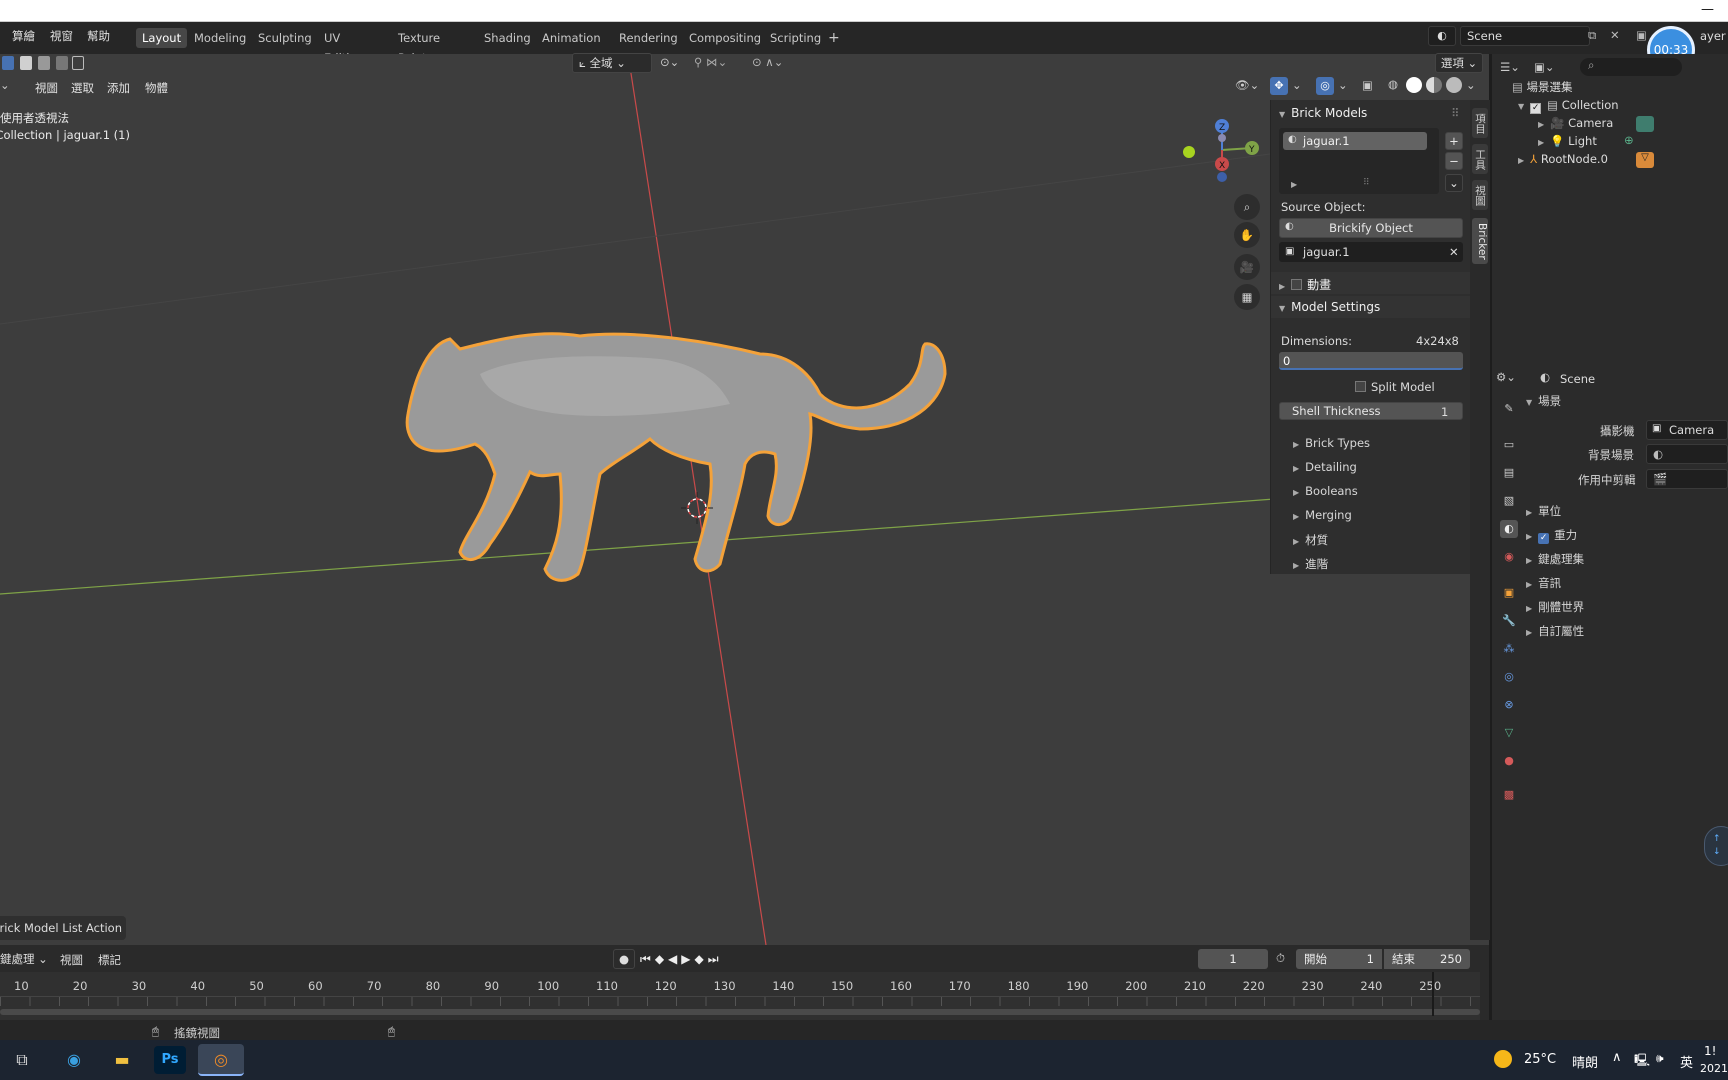  What do you see at coordinates (1325, 467) in the screenshot?
I see `subpanel-detailing: ▶ Detailing` at bounding box center [1325, 467].